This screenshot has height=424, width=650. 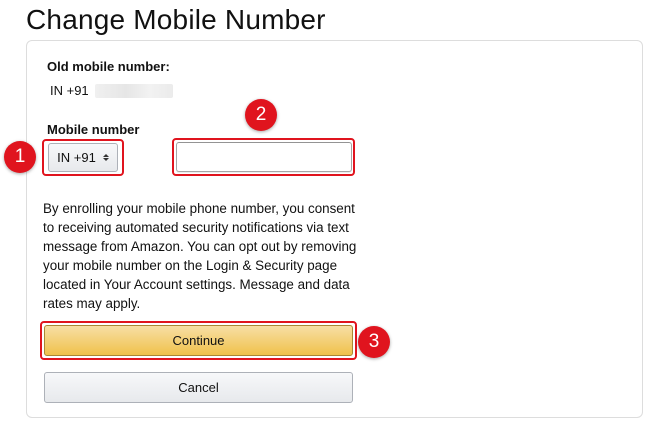 What do you see at coordinates (76, 157) in the screenshot?
I see `country-code-value: IN +91` at bounding box center [76, 157].